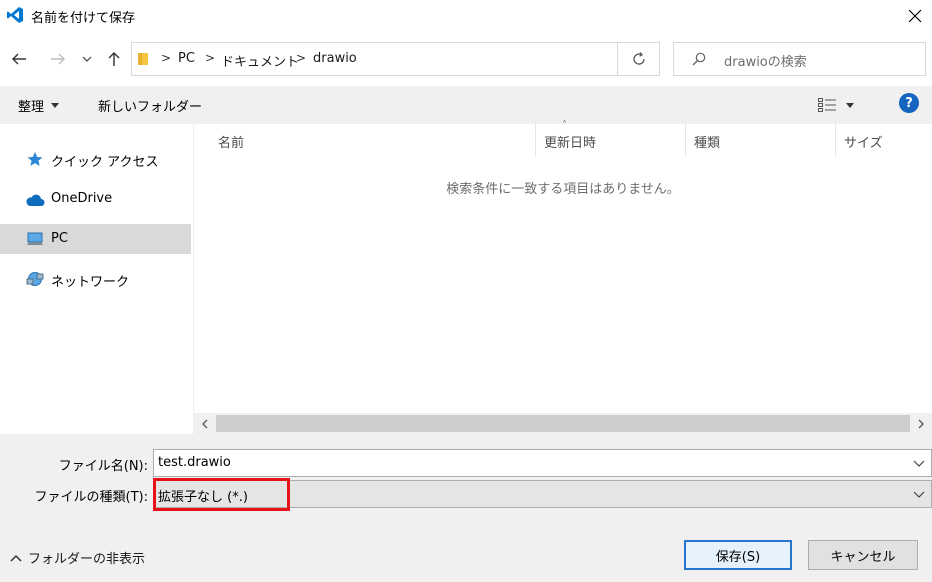 The height and width of the screenshot is (582, 932). I want to click on horizontal-scrollbar, so click(563, 423).